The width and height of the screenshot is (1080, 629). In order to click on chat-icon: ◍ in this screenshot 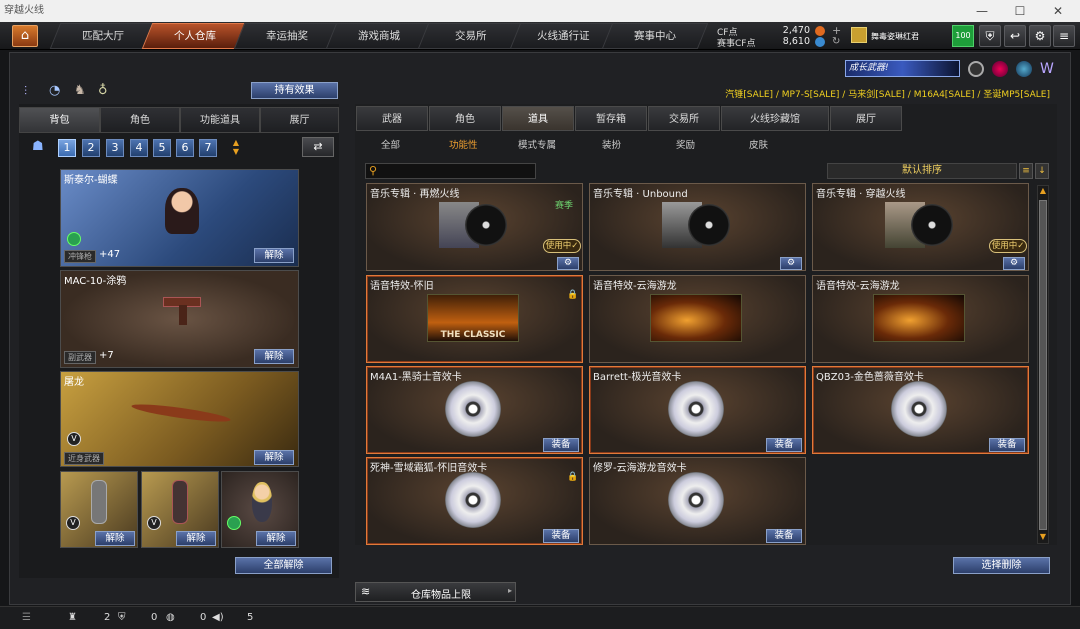, I will do `click(170, 617)`.